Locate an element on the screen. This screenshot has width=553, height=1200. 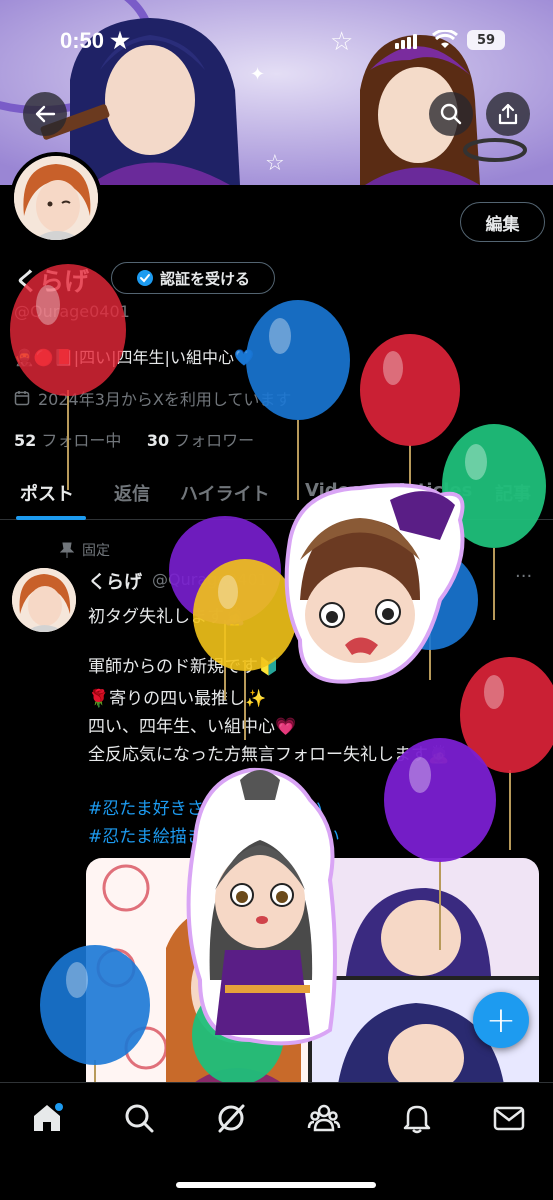
joined-date: 2024年3月からXを利用しています is located at coordinates (152, 398).